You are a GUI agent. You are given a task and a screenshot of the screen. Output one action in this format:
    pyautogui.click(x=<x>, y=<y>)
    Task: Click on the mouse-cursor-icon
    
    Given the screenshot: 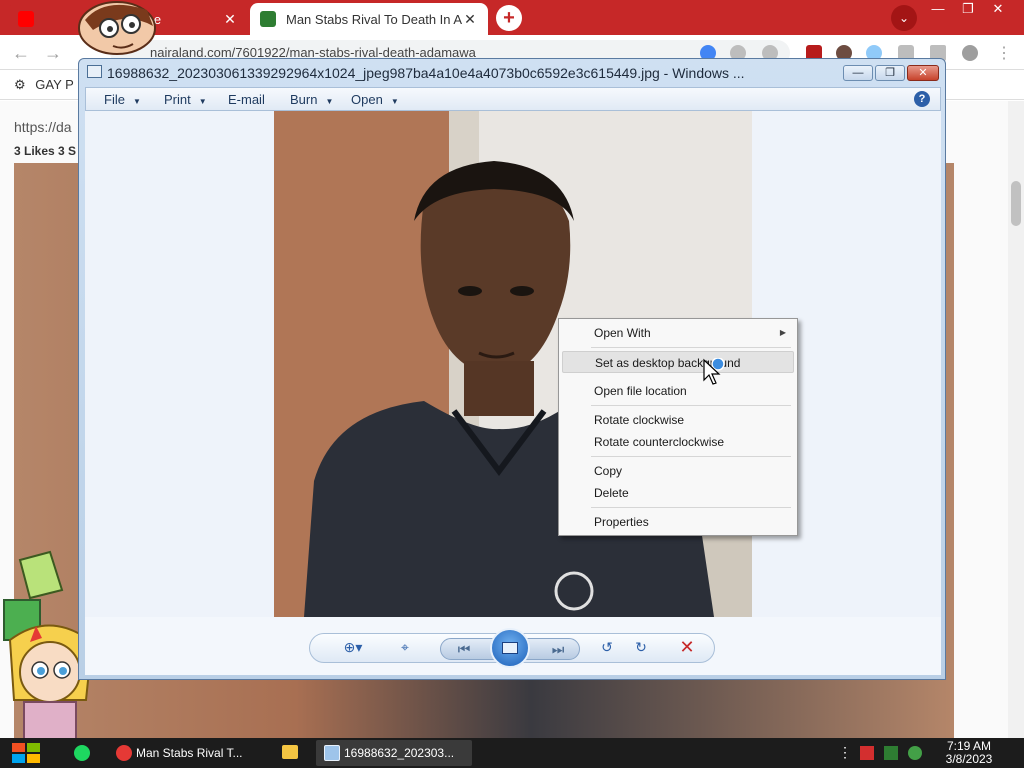 What is the action you would take?
    pyautogui.click(x=713, y=371)
    